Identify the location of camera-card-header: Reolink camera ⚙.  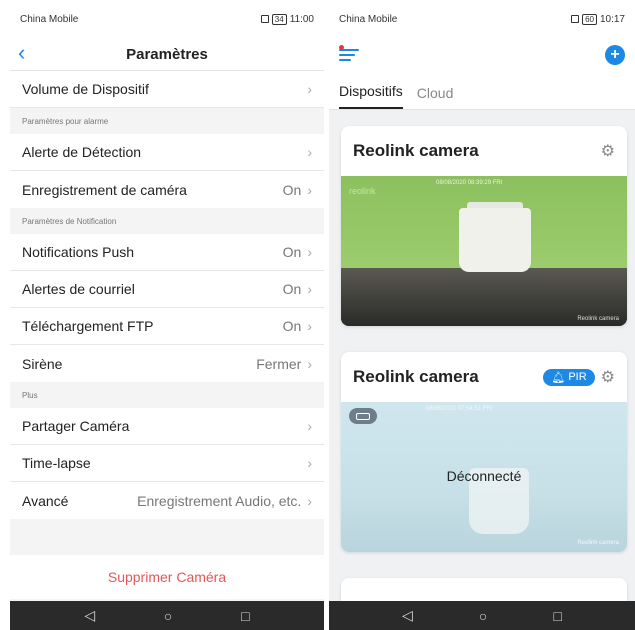
(484, 151).